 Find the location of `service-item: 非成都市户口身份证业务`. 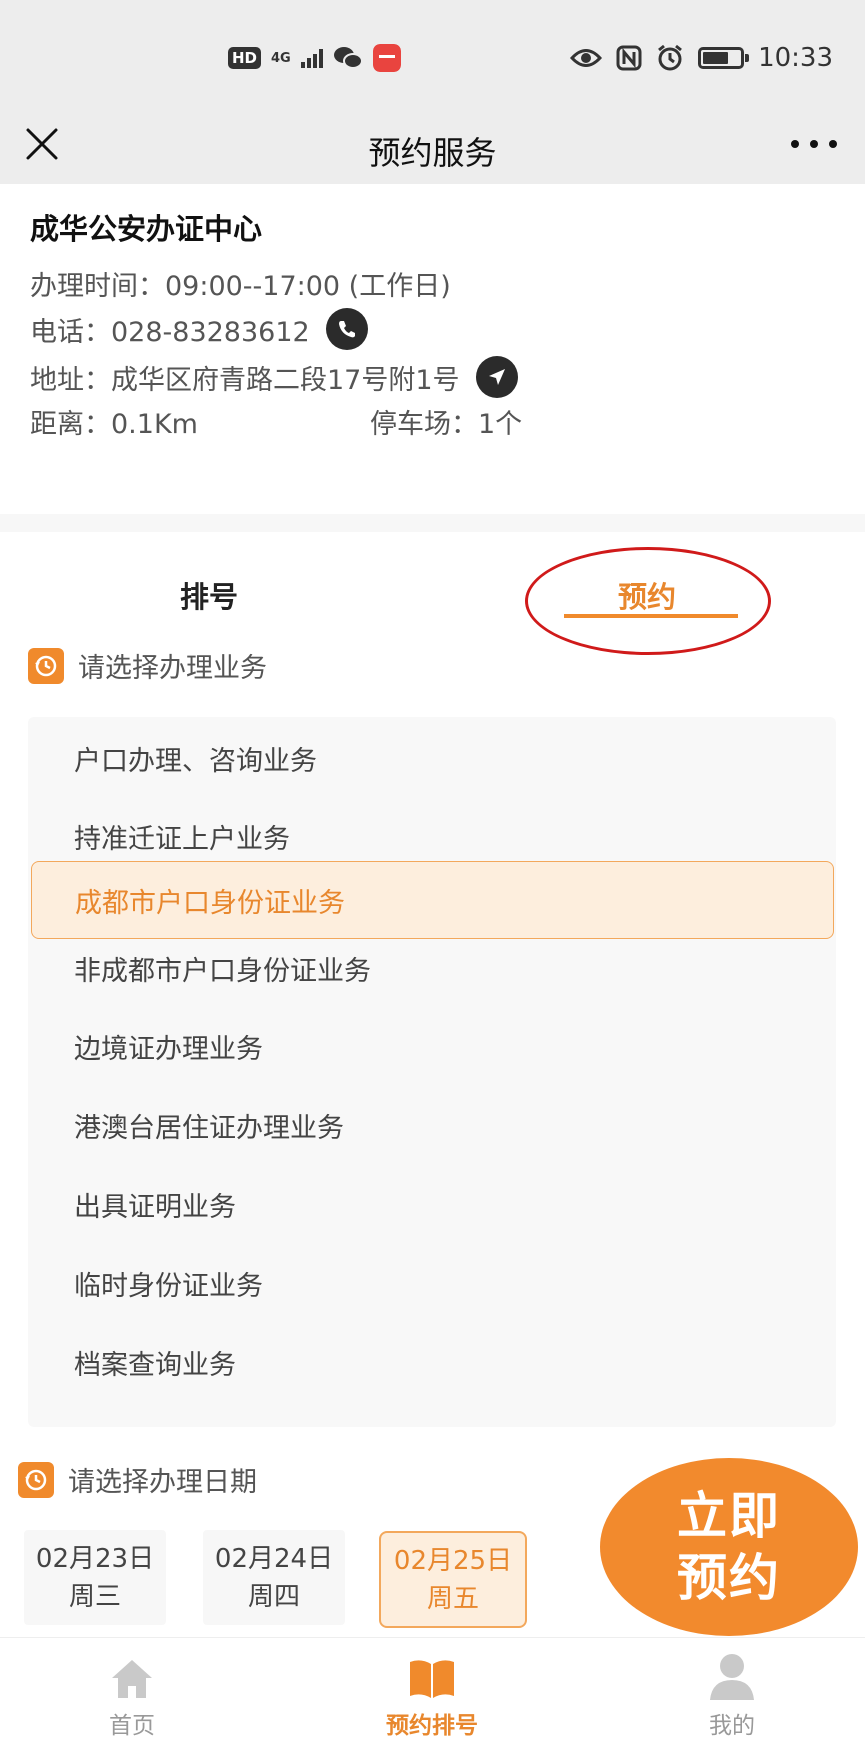

service-item: 非成都市户口身份证业务 is located at coordinates (432, 968).